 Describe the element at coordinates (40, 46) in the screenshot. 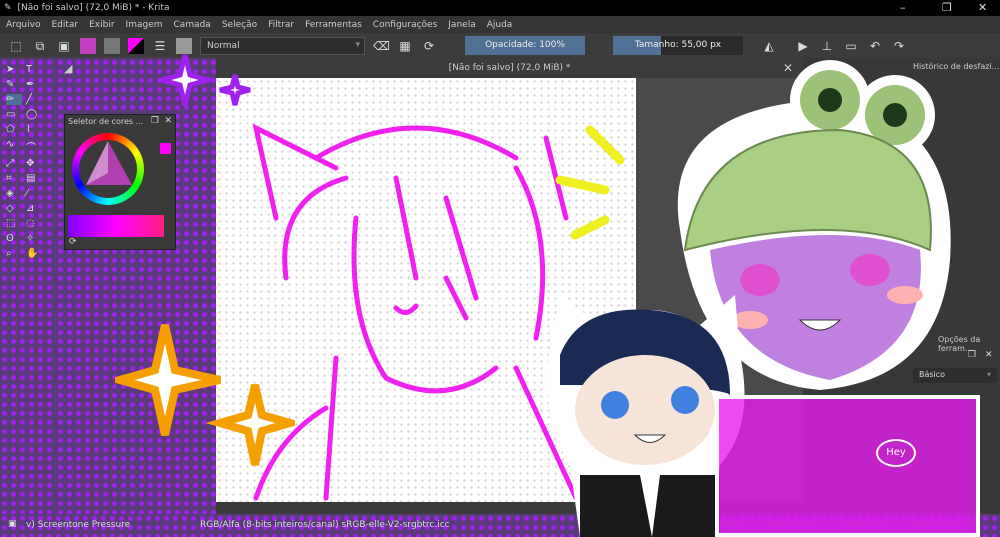

I see `open-document-icon: ⧉` at that location.